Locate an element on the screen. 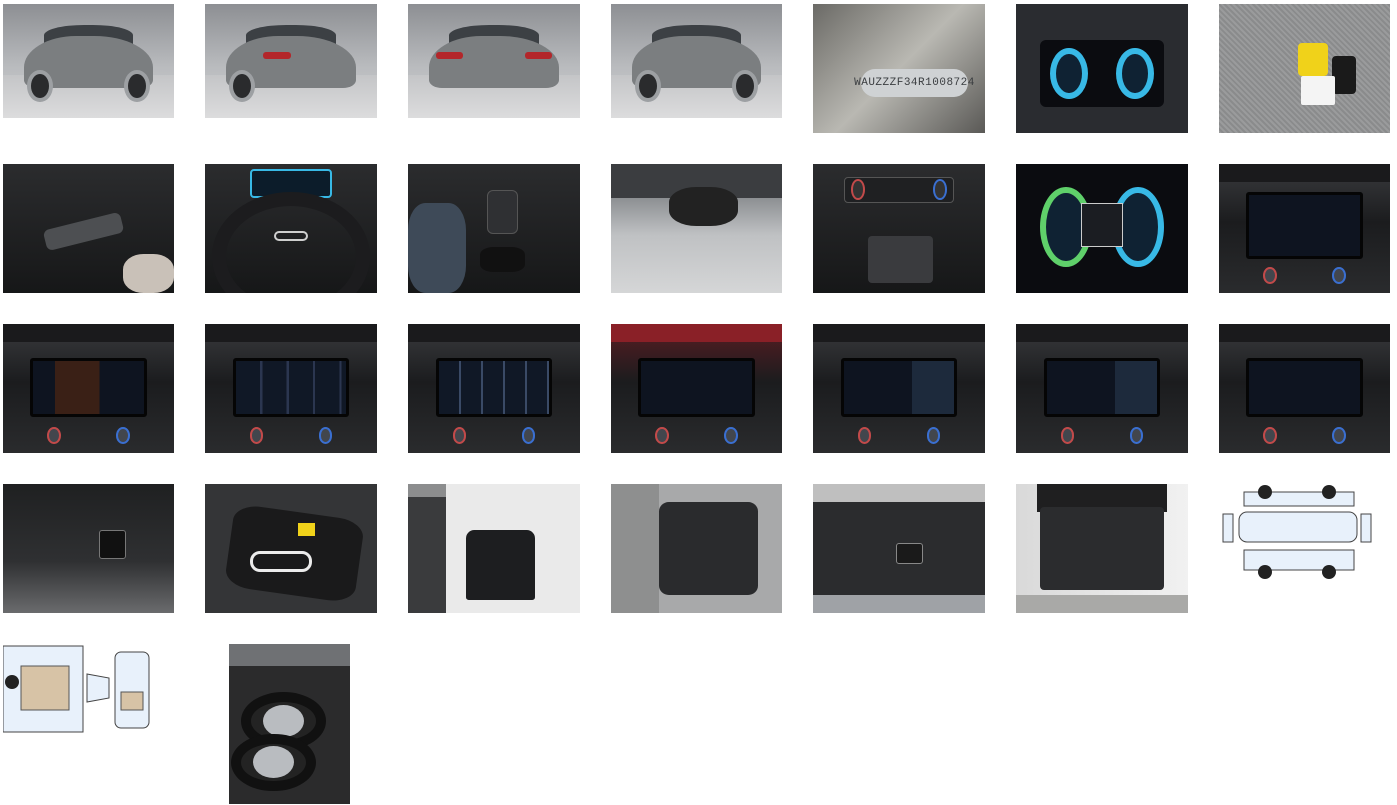 The width and height of the screenshot is (1397, 805). tailgate-shape is located at coordinates (289, 655).